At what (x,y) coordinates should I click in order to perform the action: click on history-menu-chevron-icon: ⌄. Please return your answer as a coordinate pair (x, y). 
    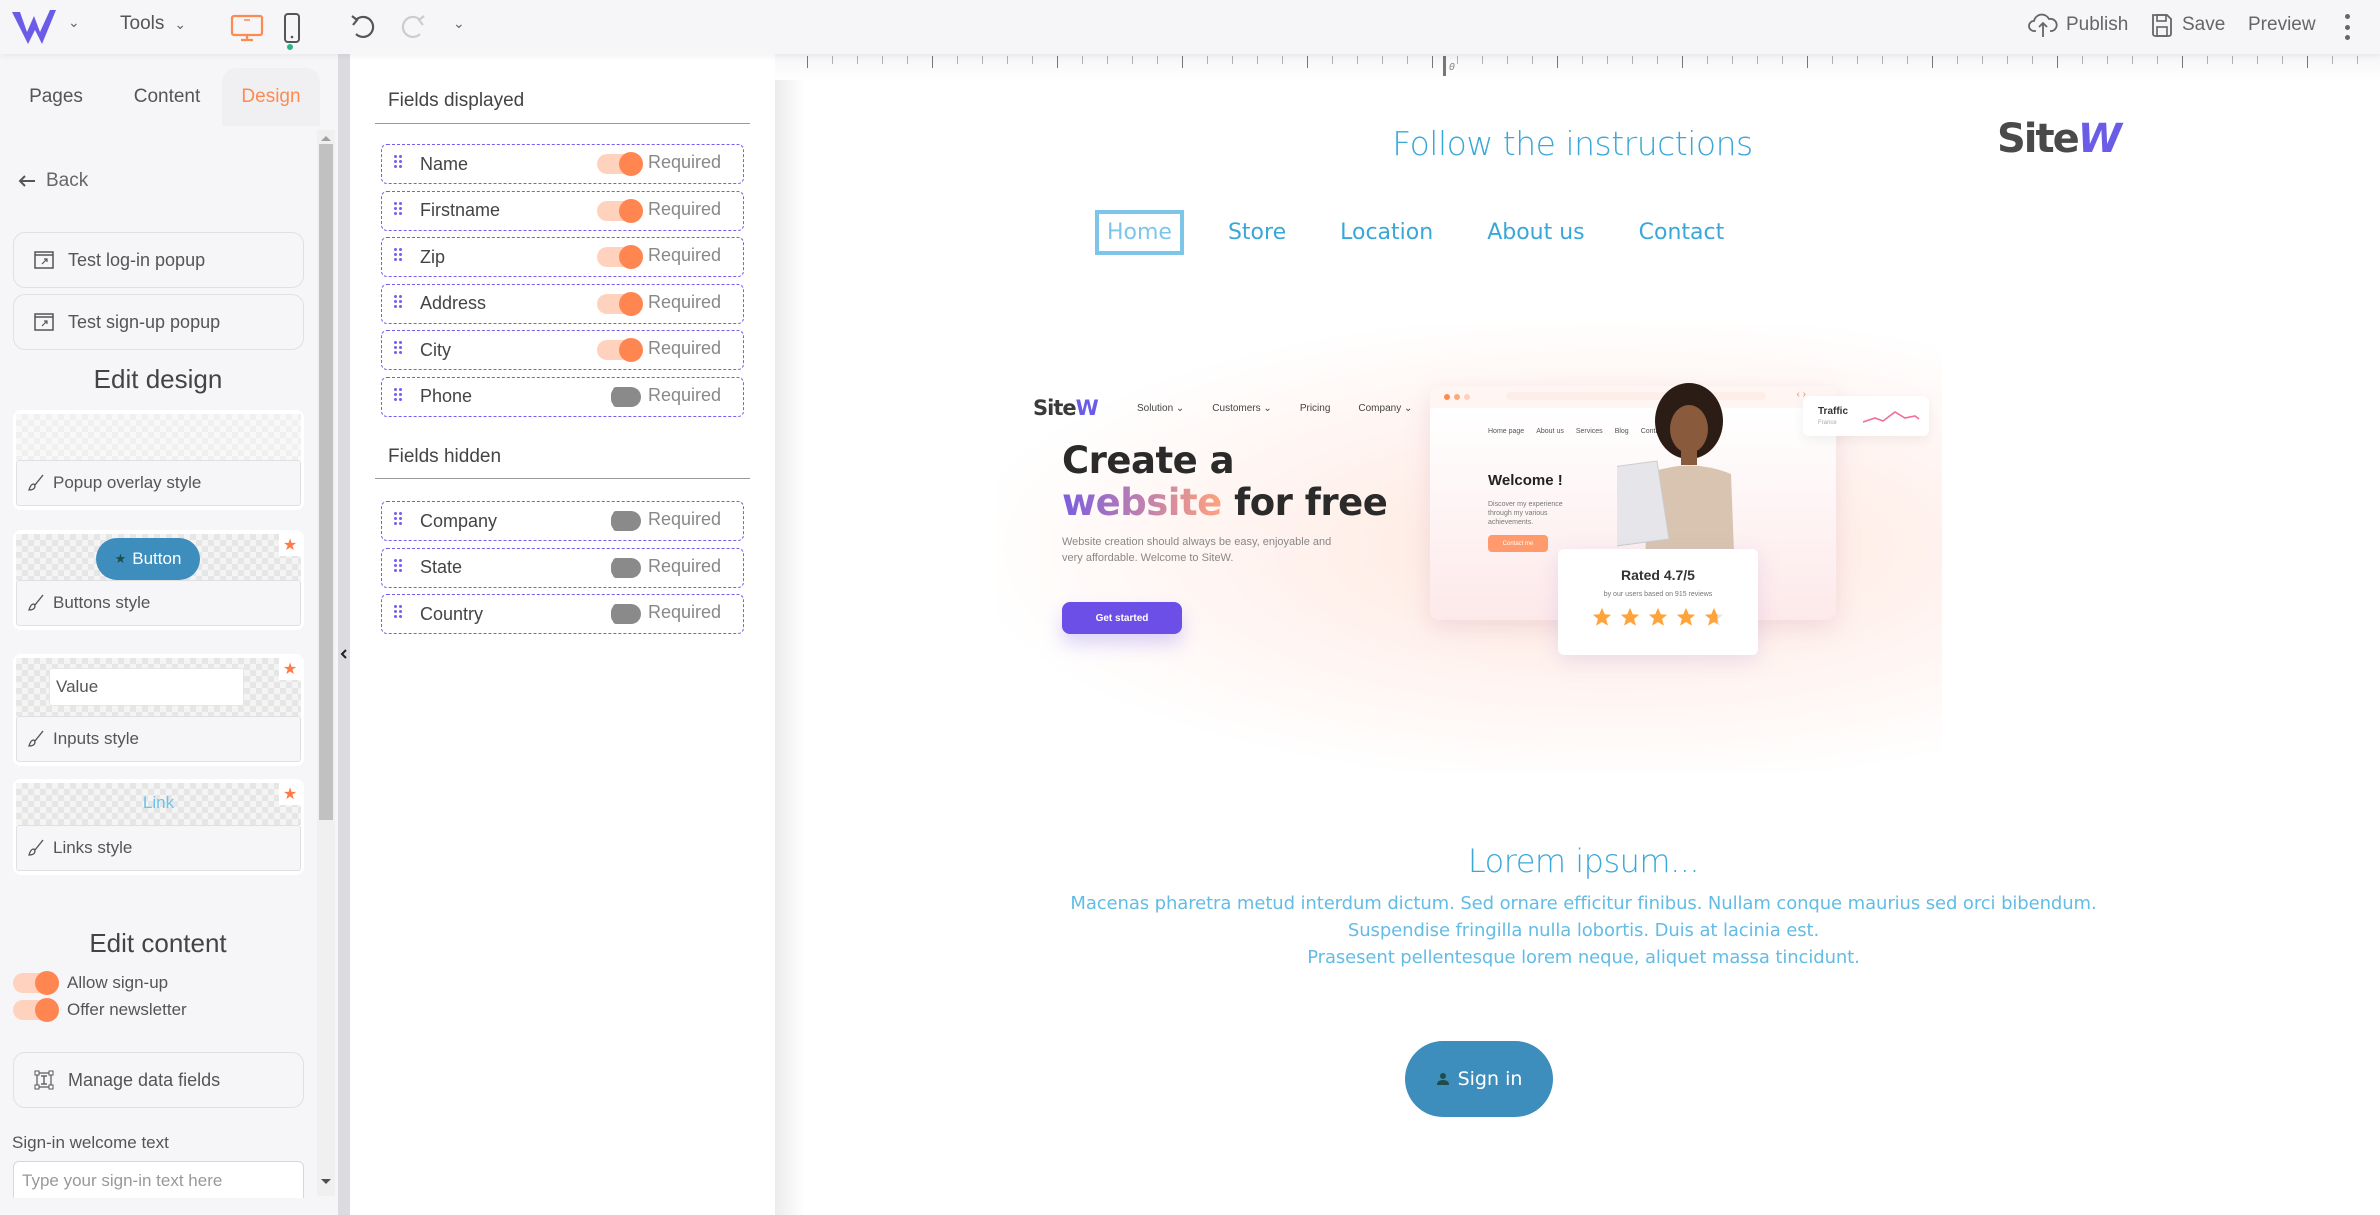
    Looking at the image, I should click on (459, 23).